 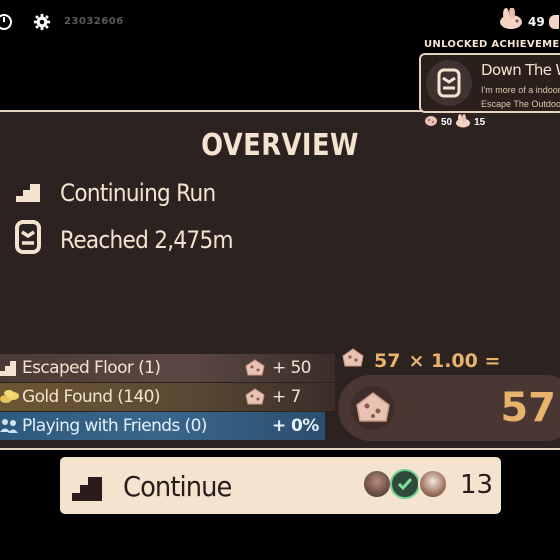 What do you see at coordinates (520, 70) in the screenshot?
I see `achievement-name: Down The Wall` at bounding box center [520, 70].